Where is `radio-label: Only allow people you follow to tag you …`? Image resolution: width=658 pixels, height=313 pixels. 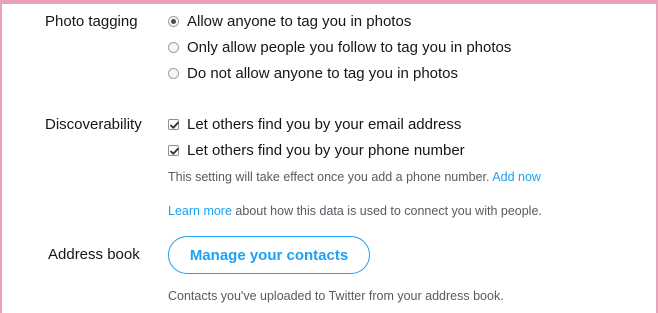
radio-label: Only allow people you follow to tag you … is located at coordinates (349, 47).